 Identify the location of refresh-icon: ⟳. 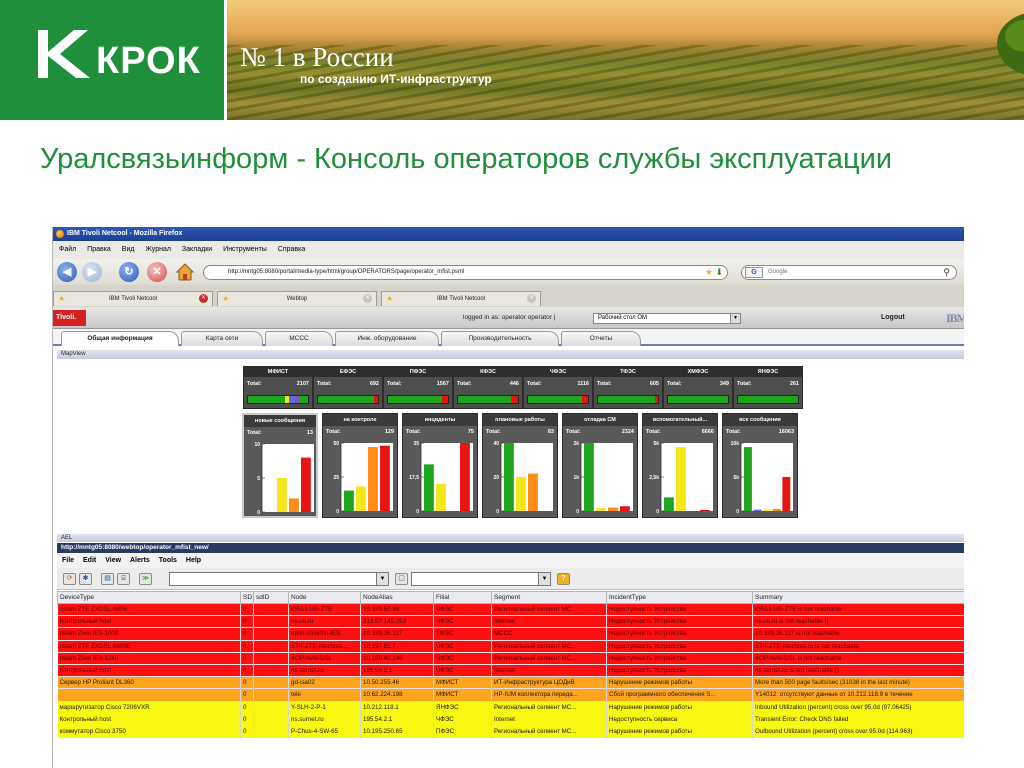
(69, 579).